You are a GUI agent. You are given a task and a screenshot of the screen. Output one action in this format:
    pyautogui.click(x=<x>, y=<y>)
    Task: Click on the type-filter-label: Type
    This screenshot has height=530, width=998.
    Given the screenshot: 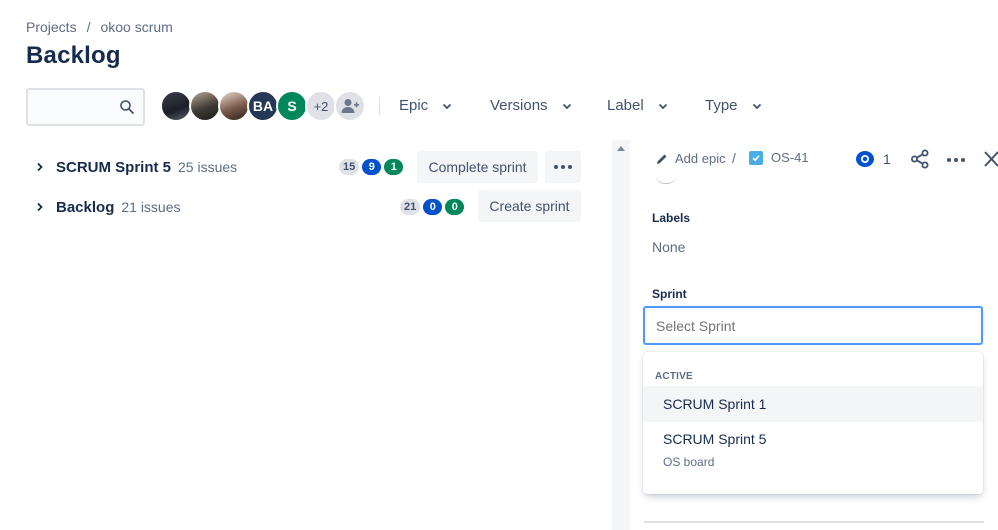 What is the action you would take?
    pyautogui.click(x=721, y=105)
    